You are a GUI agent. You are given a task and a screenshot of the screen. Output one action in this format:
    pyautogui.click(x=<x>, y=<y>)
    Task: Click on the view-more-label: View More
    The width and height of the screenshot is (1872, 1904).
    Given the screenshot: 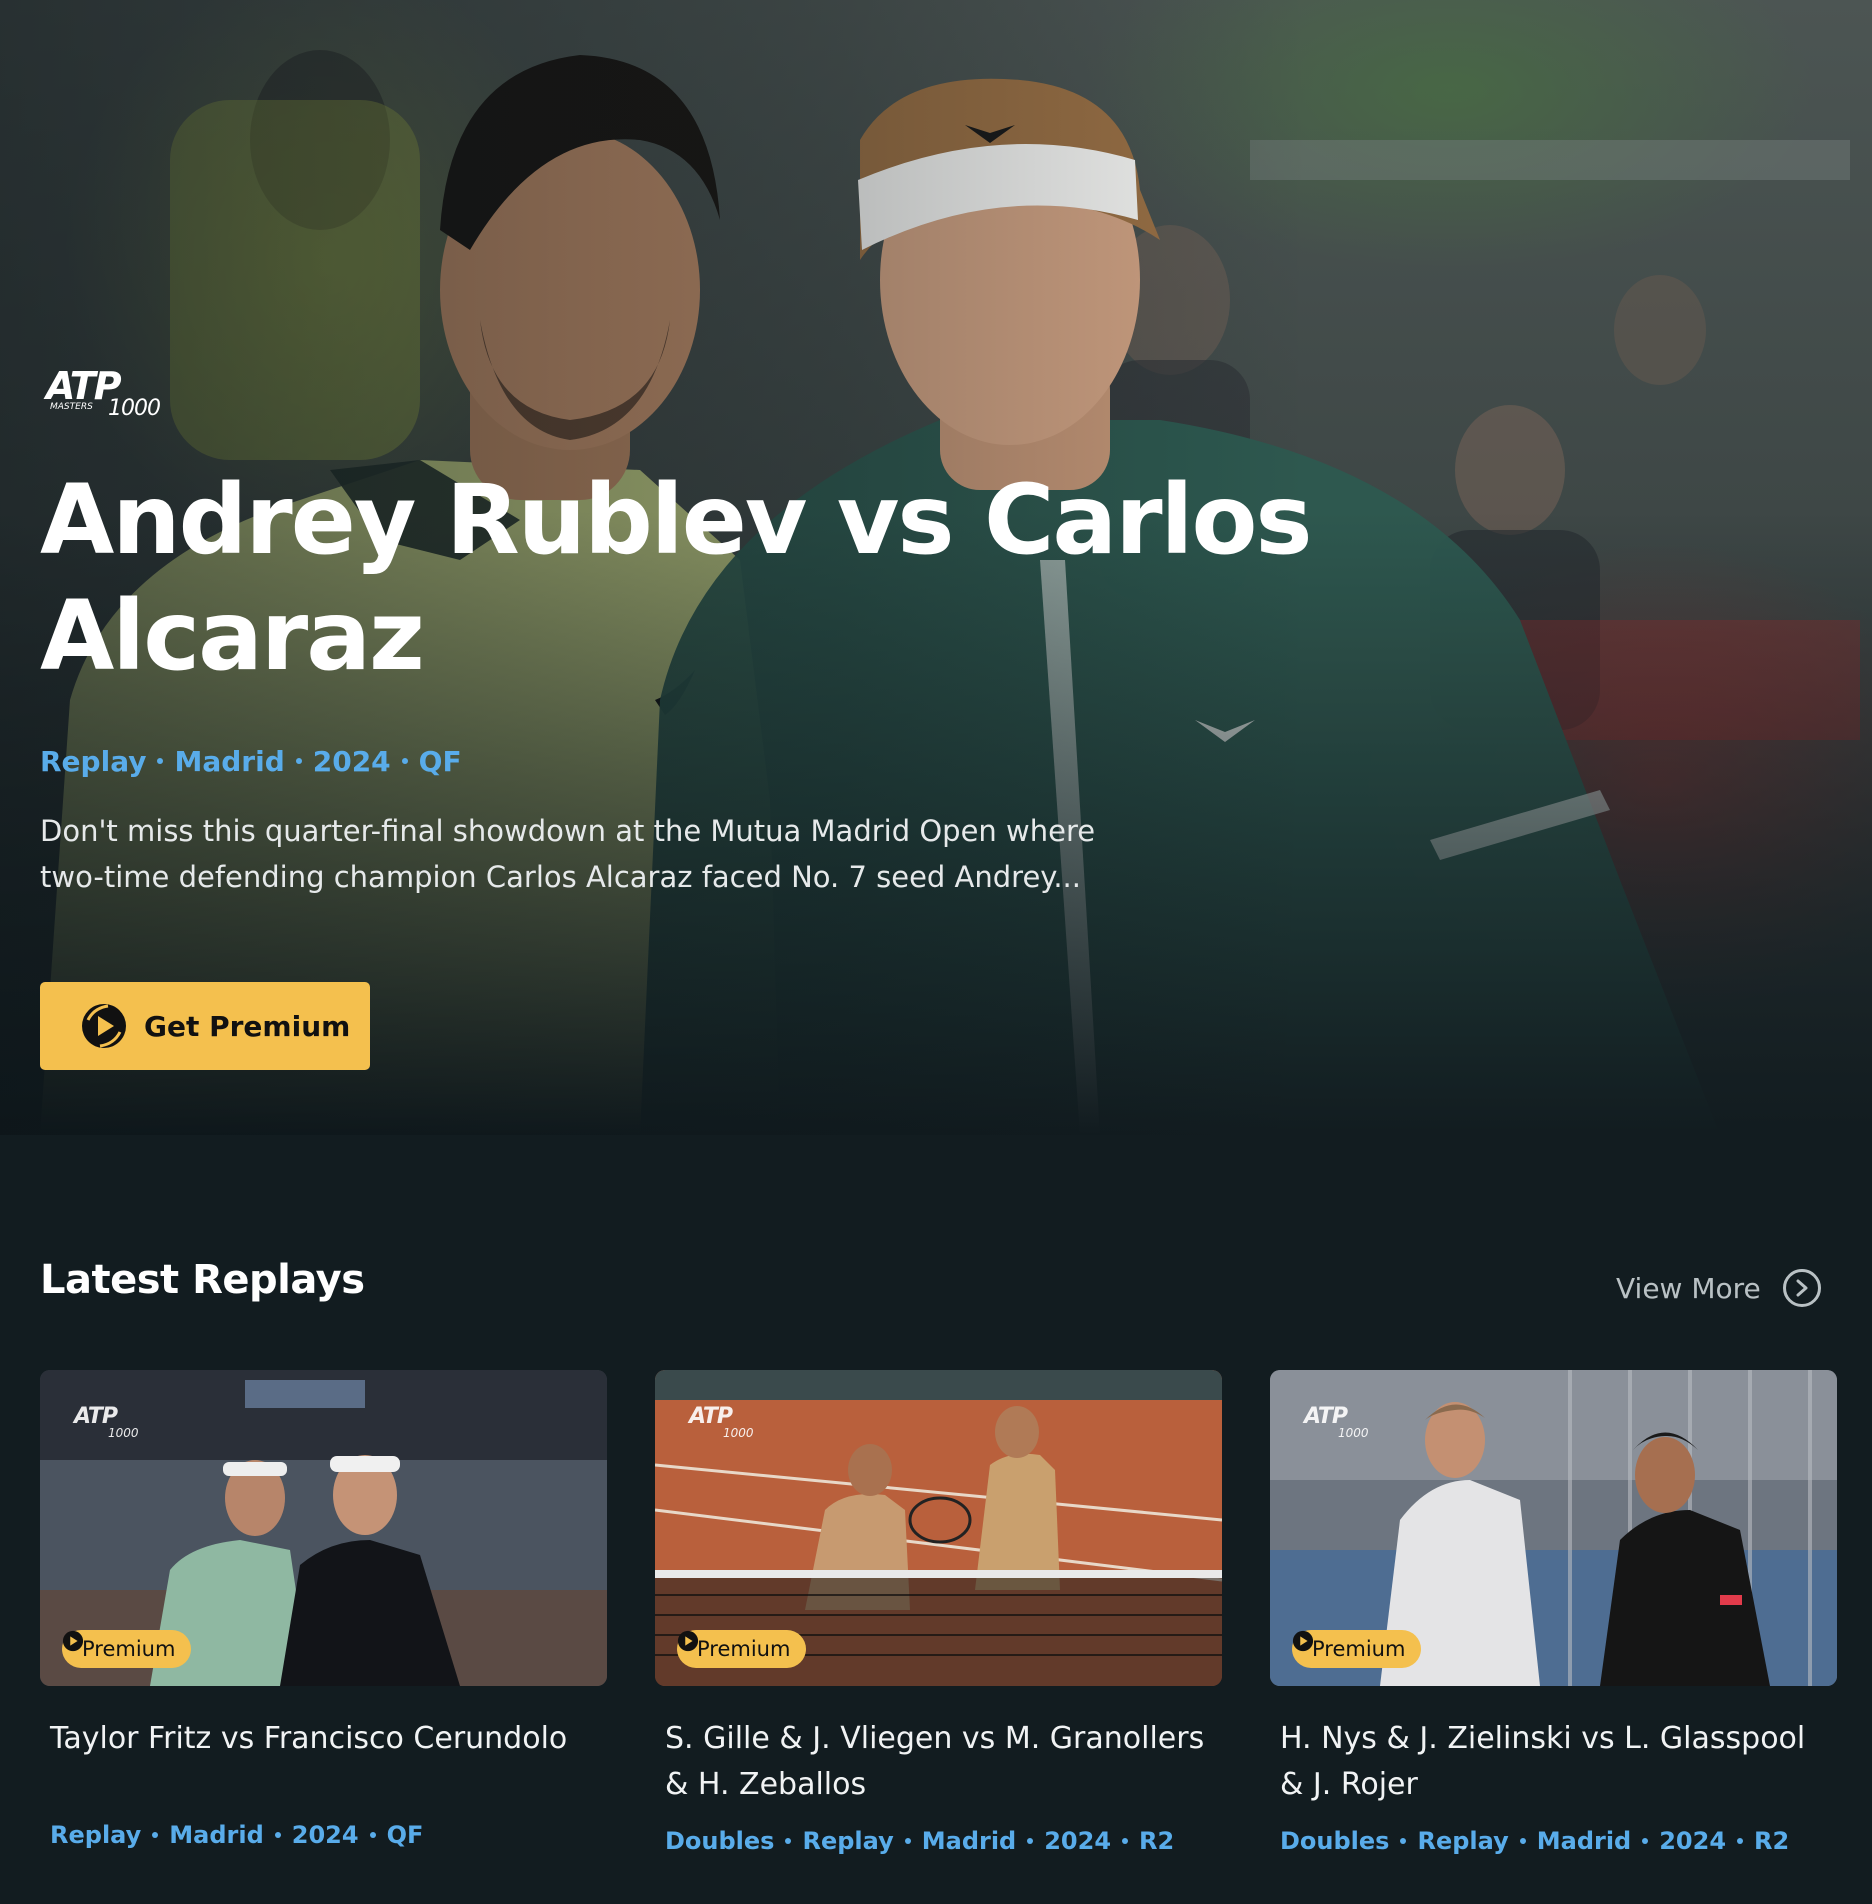 What is the action you would take?
    pyautogui.click(x=1688, y=1288)
    